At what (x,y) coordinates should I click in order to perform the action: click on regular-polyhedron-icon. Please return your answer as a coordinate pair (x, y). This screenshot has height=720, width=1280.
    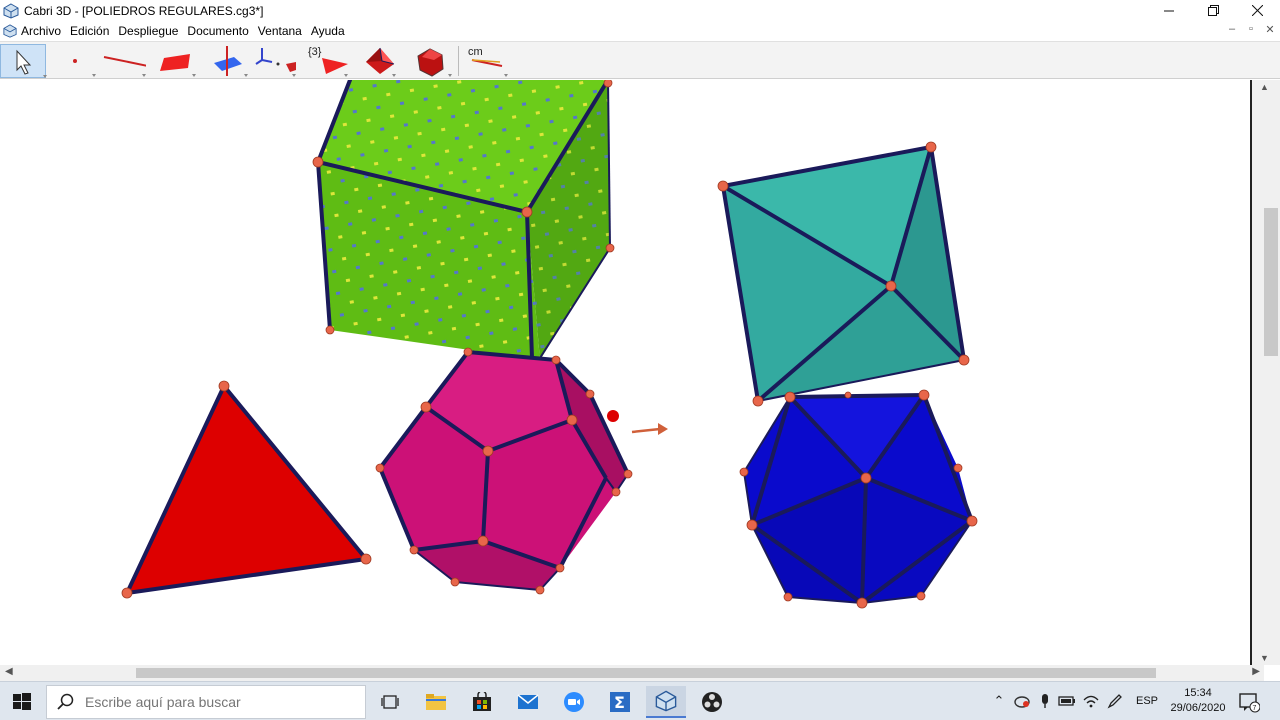
    Looking at the image, I should click on (434, 62).